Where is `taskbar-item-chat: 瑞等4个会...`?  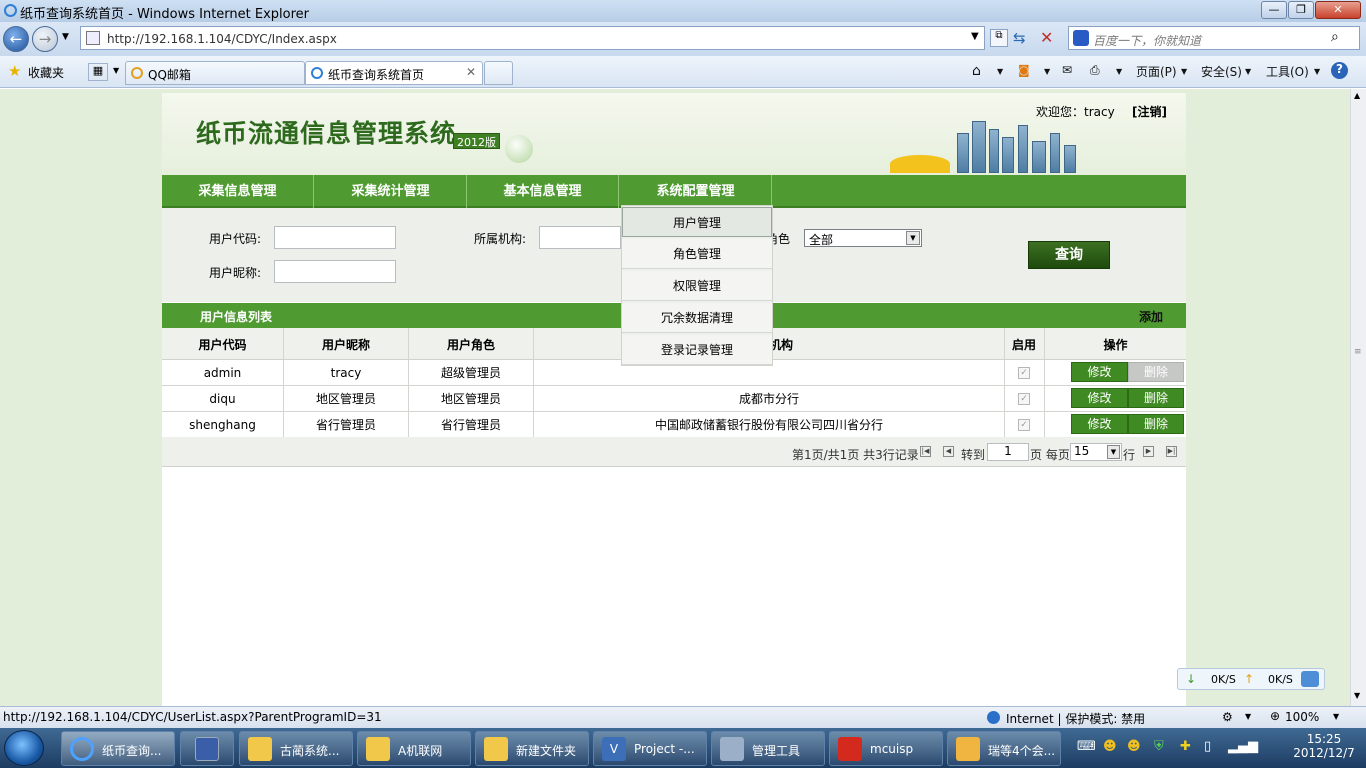 taskbar-item-chat: 瑞等4个会... is located at coordinates (1004, 748).